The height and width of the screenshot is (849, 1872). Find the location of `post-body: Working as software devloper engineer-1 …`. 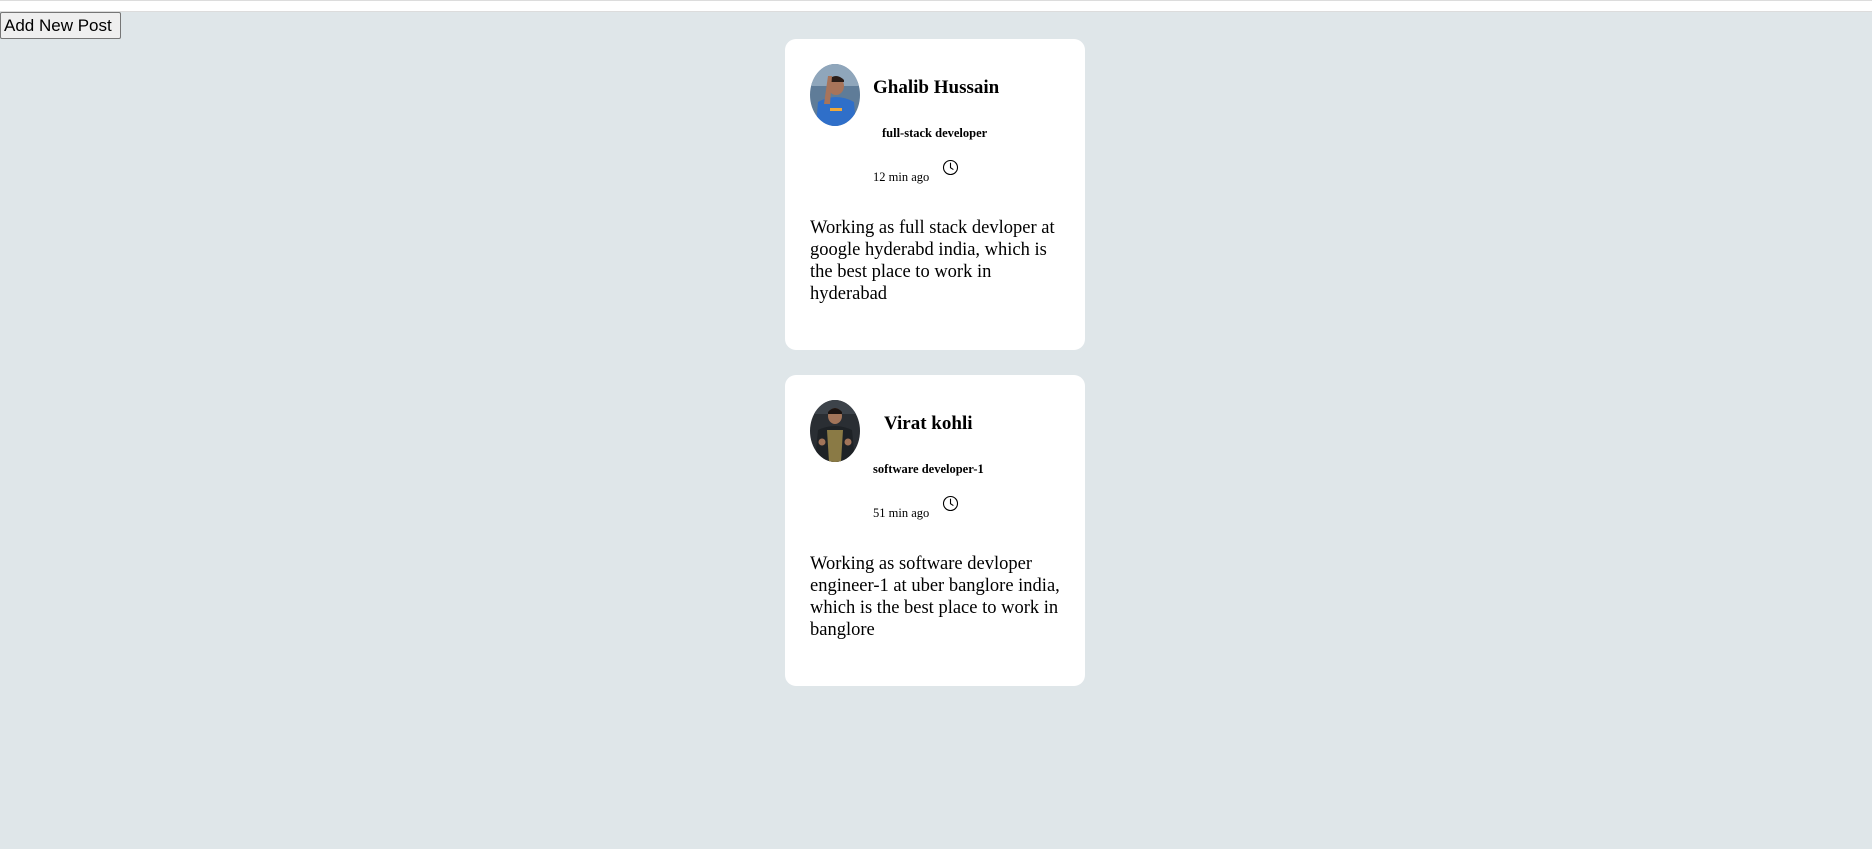

post-body: Working as software devloper engineer-1 … is located at coordinates (935, 597).